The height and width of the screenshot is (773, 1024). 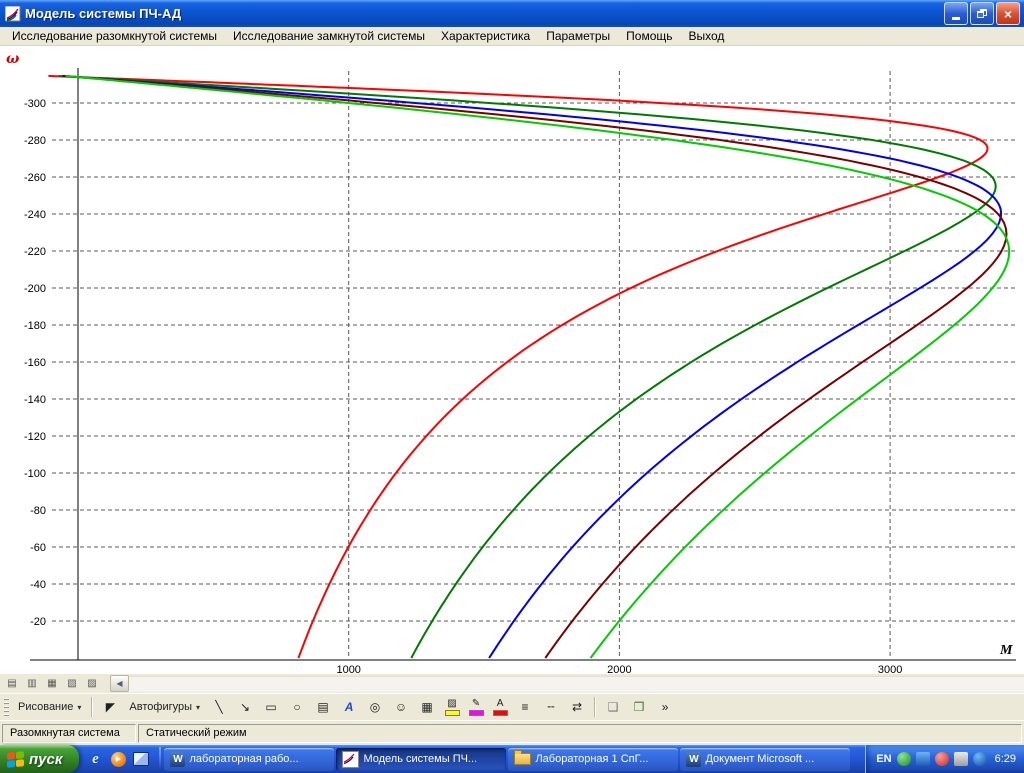 I want to click on line-style-button: ≡, so click(x=525, y=707).